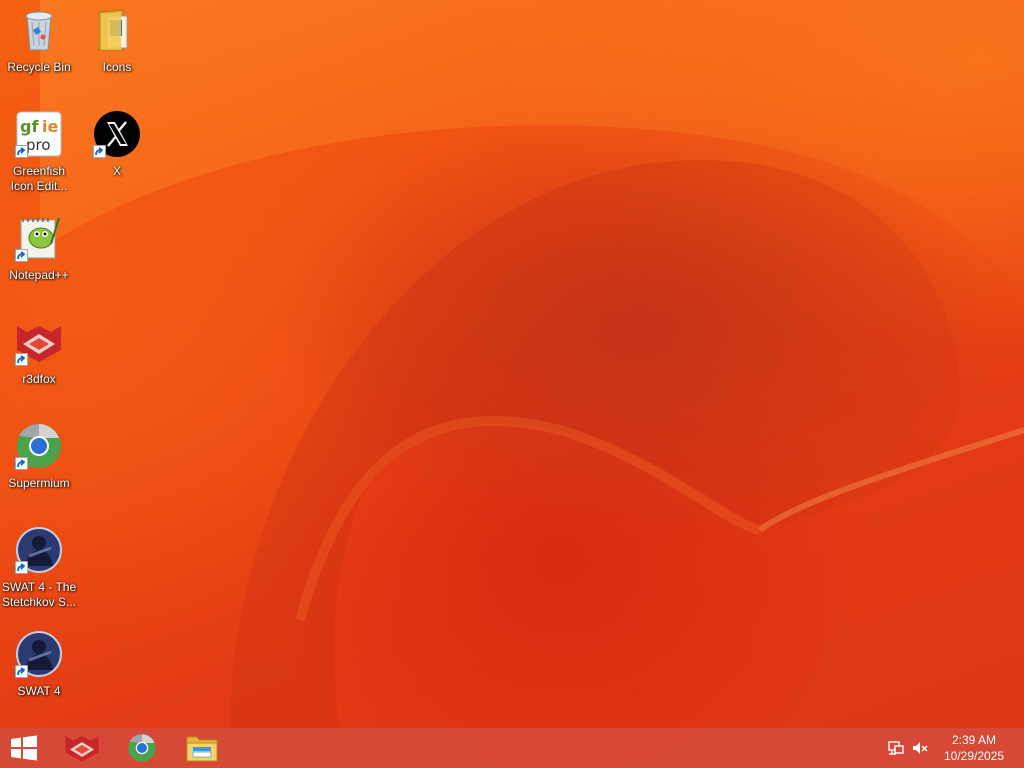 Image resolution: width=1024 pixels, height=768 pixels. I want to click on desktop-icon-recycle-bin: Recycle Bin, so click(39, 49).